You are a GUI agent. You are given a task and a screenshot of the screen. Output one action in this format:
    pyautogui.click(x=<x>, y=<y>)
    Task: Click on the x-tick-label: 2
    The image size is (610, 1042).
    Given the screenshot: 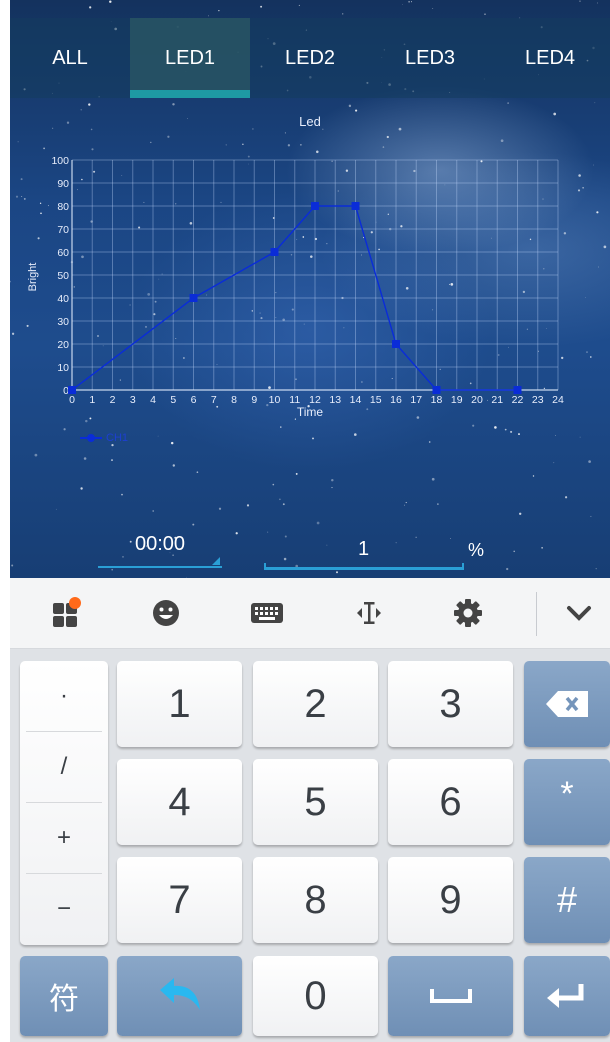 What is the action you would take?
    pyautogui.click(x=113, y=400)
    